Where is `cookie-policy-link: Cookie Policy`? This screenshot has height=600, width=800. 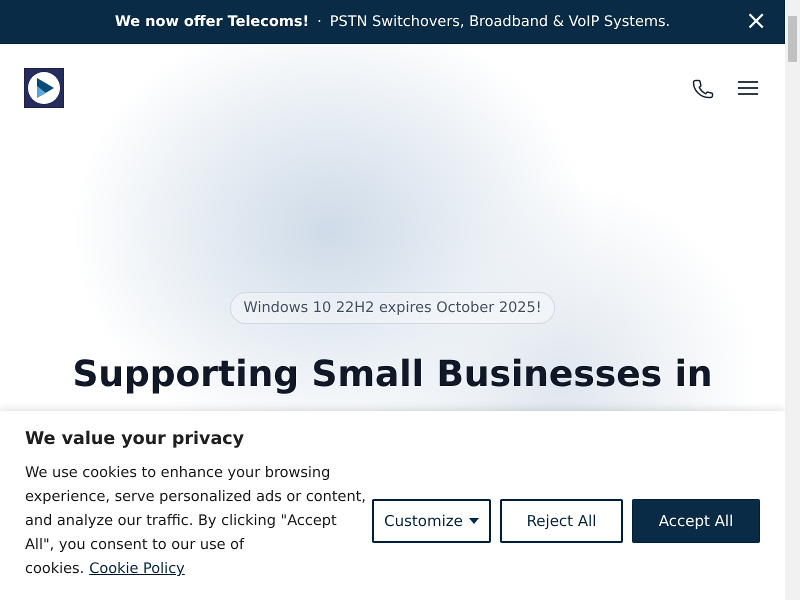 cookie-policy-link: Cookie Policy is located at coordinates (137, 569).